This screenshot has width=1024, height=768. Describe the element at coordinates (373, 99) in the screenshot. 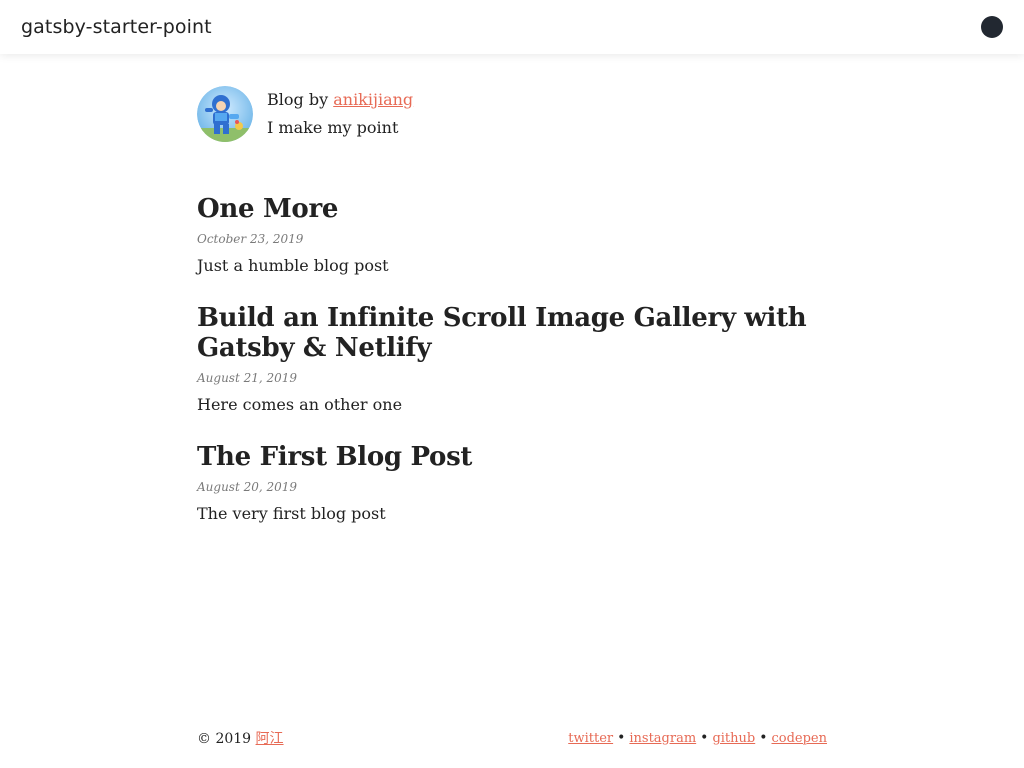

I see `author-link: anikijiang` at that location.